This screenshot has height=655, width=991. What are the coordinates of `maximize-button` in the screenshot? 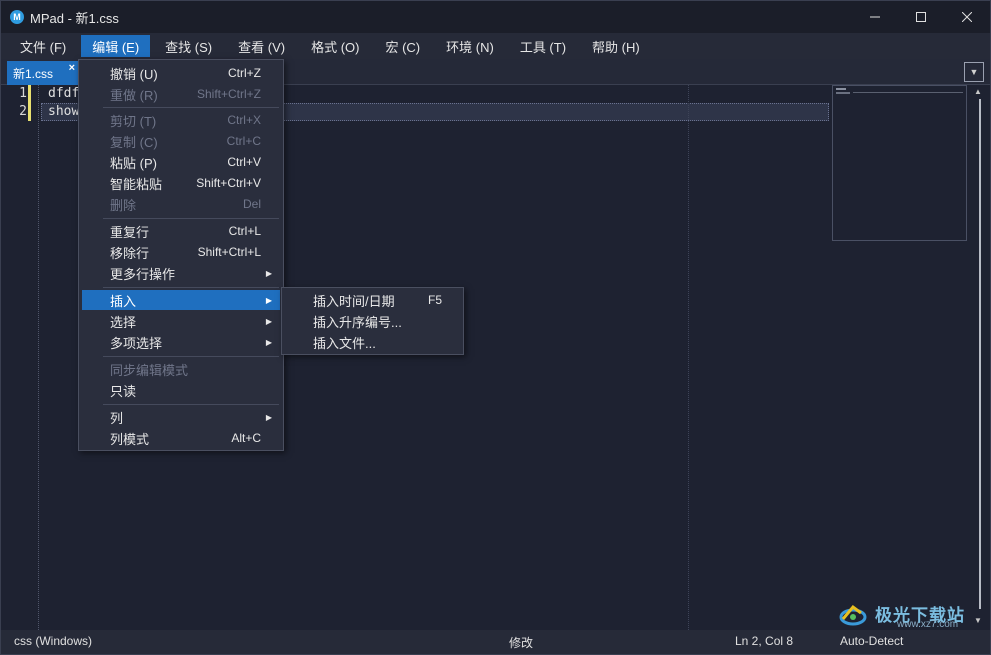 It's located at (921, 17).